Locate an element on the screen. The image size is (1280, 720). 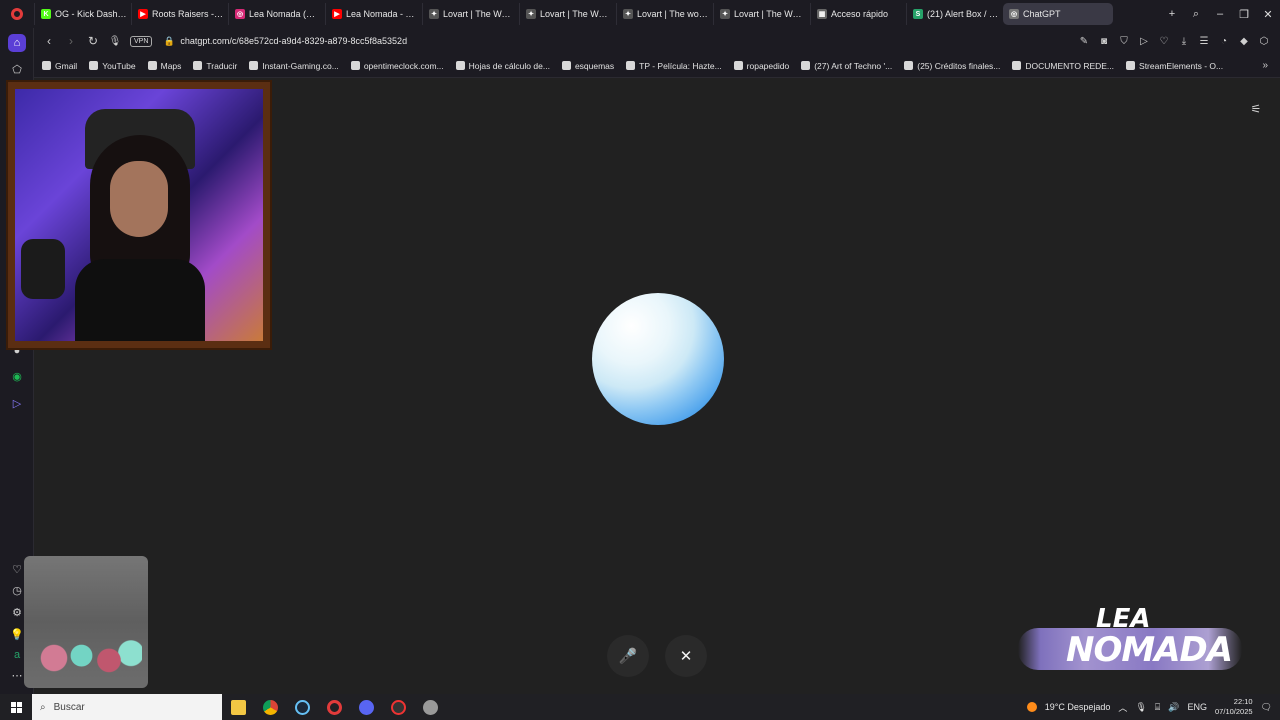
browser-tab: K OG - Kick Dashboard is located at coordinates (82, 14).